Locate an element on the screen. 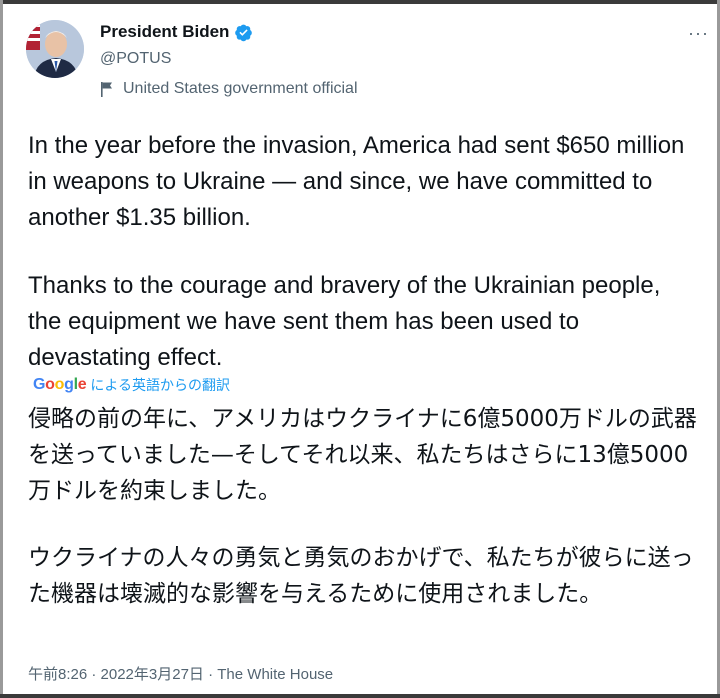 The height and width of the screenshot is (698, 720). avatar is located at coordinates (55, 49).